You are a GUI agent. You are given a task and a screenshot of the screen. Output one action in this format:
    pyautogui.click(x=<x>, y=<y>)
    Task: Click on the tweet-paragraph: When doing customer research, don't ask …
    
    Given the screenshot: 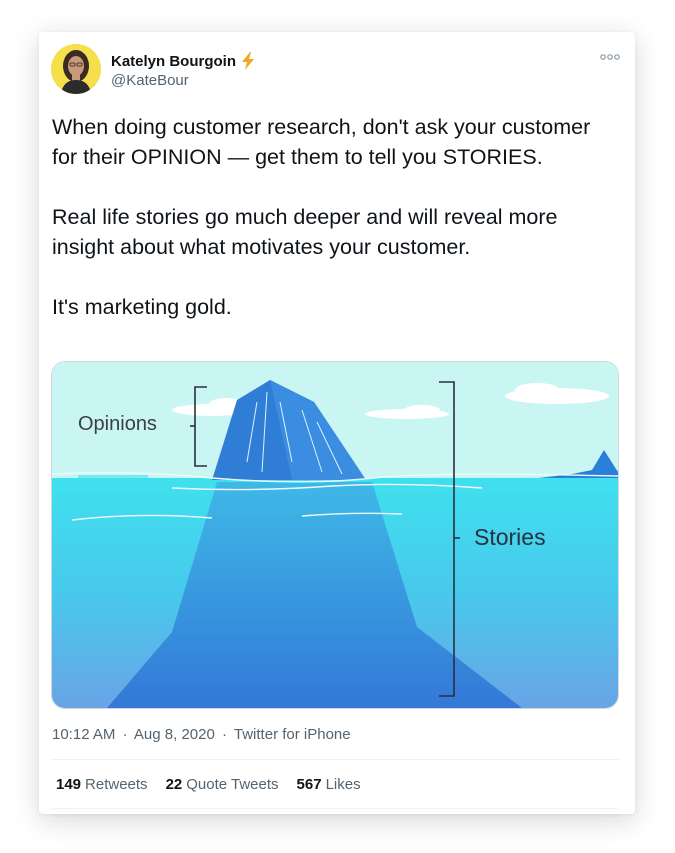 What is the action you would take?
    pyautogui.click(x=321, y=142)
    